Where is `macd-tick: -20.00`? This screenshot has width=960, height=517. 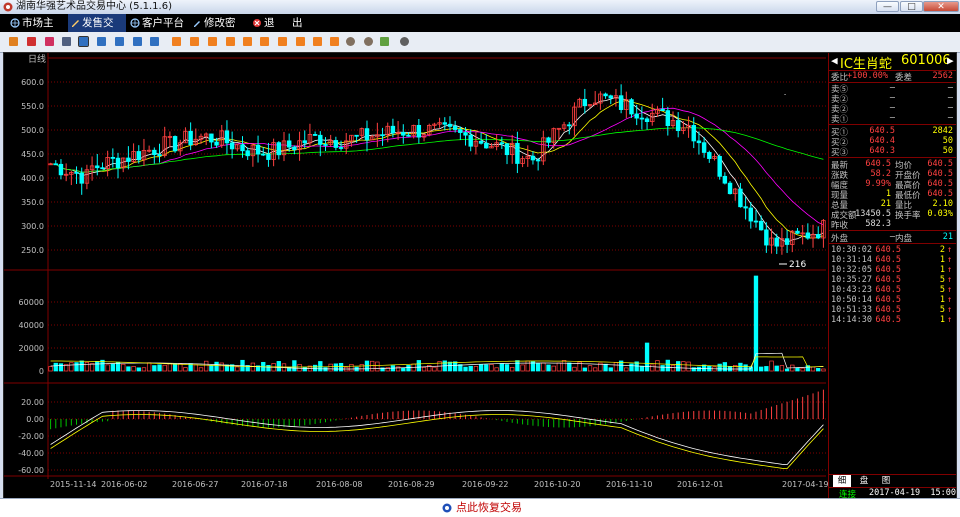 macd-tick: -20.00 is located at coordinates (31, 436).